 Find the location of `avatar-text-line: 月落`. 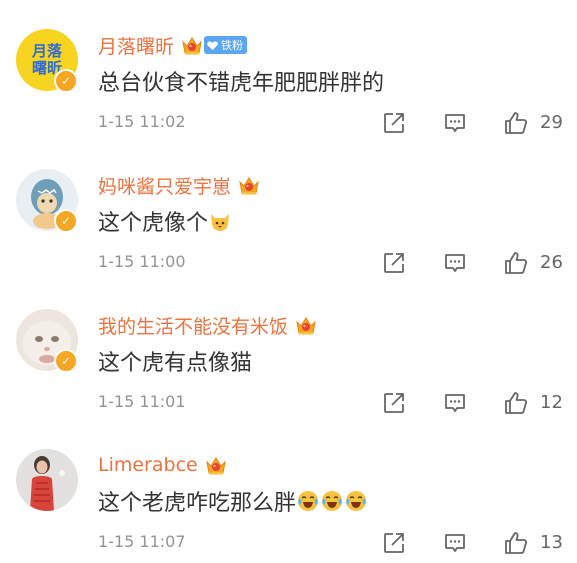

avatar-text-line: 月落 is located at coordinates (46, 51).